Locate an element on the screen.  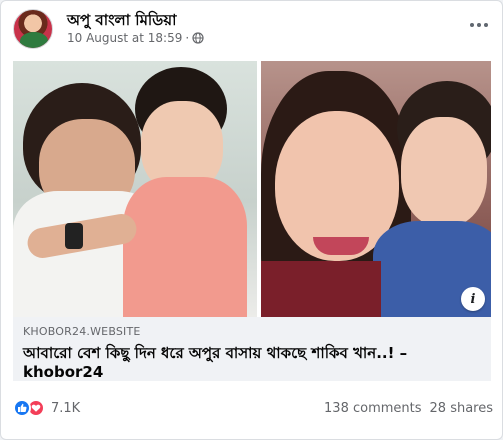
like-icon is located at coordinates (22, 408).